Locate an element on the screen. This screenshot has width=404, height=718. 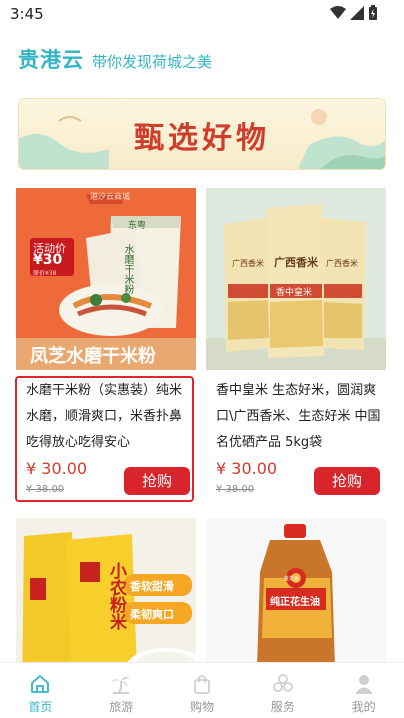
product-image: 广西香米 广西香米 广西香米 香中皇米 is located at coordinates (296, 279).